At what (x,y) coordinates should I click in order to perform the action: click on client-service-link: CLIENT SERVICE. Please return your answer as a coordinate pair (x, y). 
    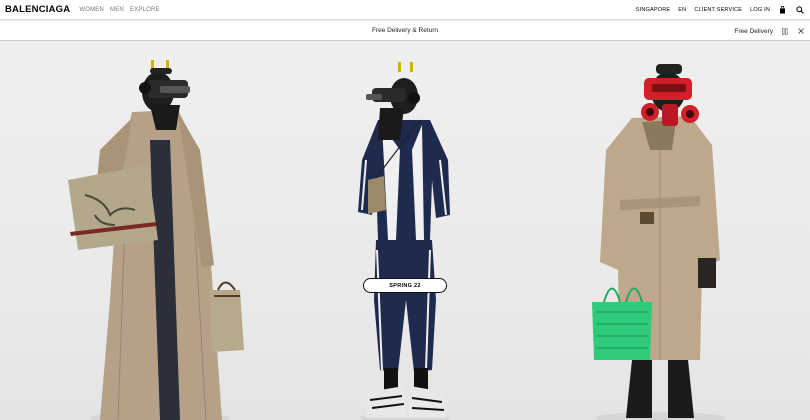
    Looking at the image, I should click on (718, 10).